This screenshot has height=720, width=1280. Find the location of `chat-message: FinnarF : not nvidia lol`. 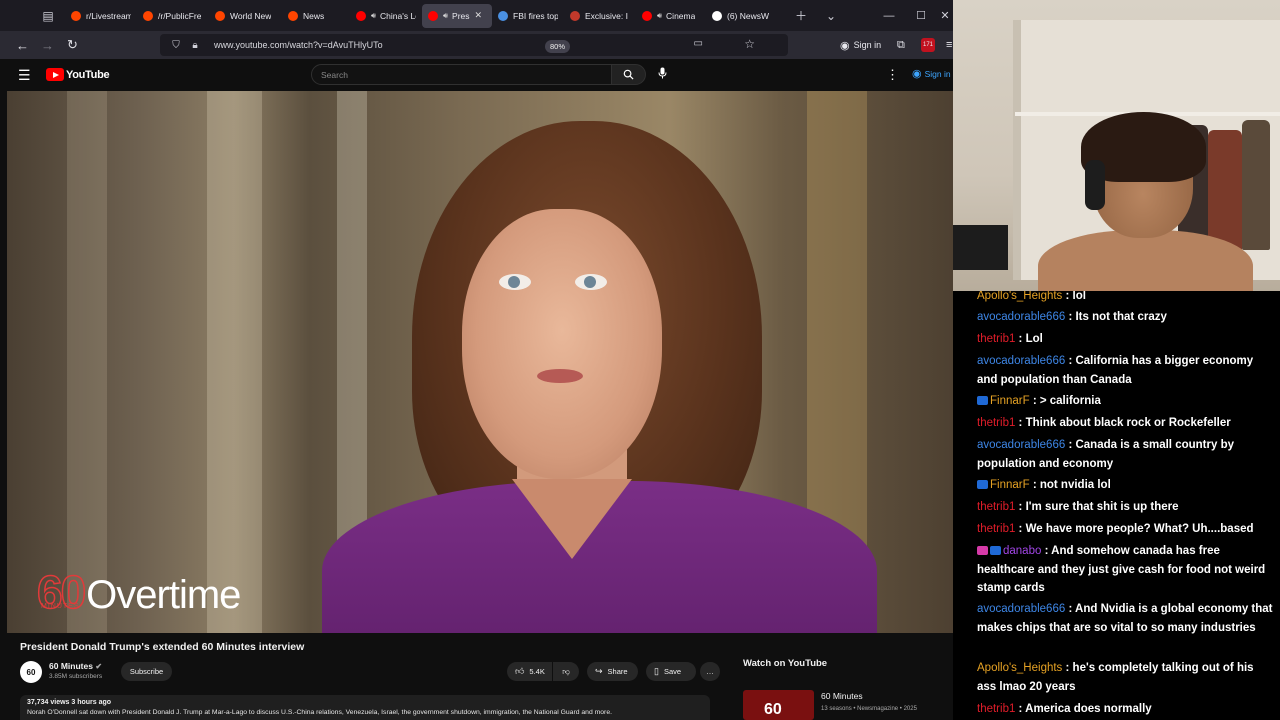

chat-message: FinnarF : not nvidia lol is located at coordinates (1125, 485).